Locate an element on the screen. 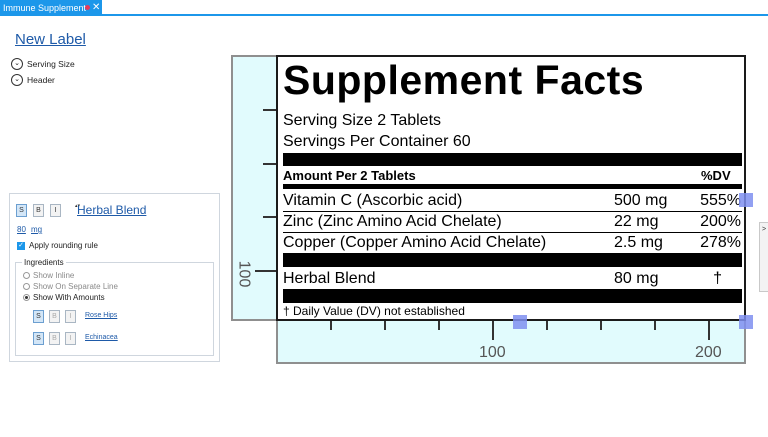 The height and width of the screenshot is (437, 768). close-tab-icon: ✕ is located at coordinates (96, 8).